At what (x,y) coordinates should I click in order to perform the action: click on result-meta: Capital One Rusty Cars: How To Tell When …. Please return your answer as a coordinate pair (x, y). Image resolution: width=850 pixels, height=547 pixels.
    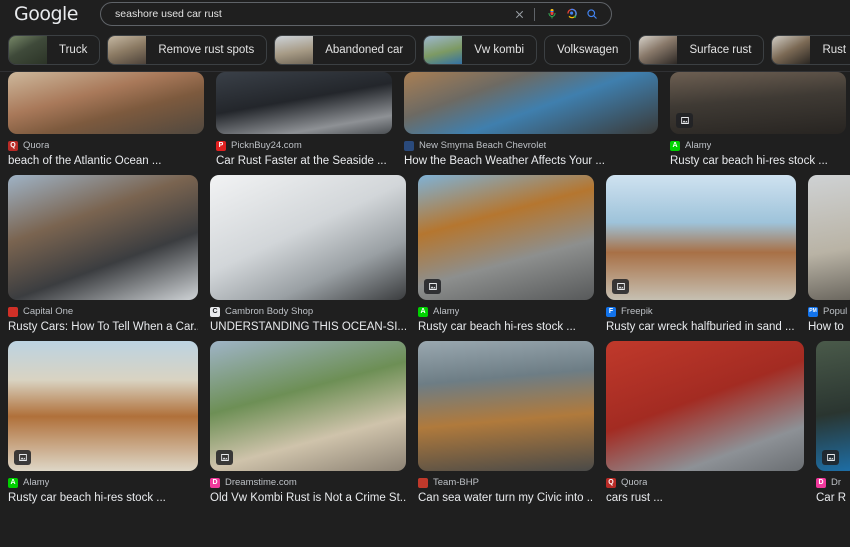
    Looking at the image, I should click on (103, 317).